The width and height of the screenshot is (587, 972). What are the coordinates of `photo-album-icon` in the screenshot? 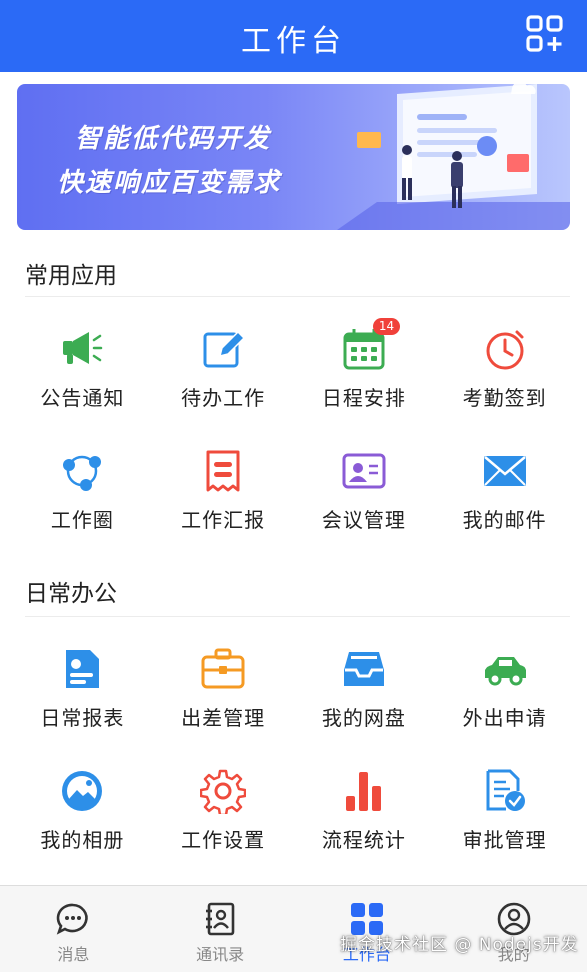 It's located at (82, 791).